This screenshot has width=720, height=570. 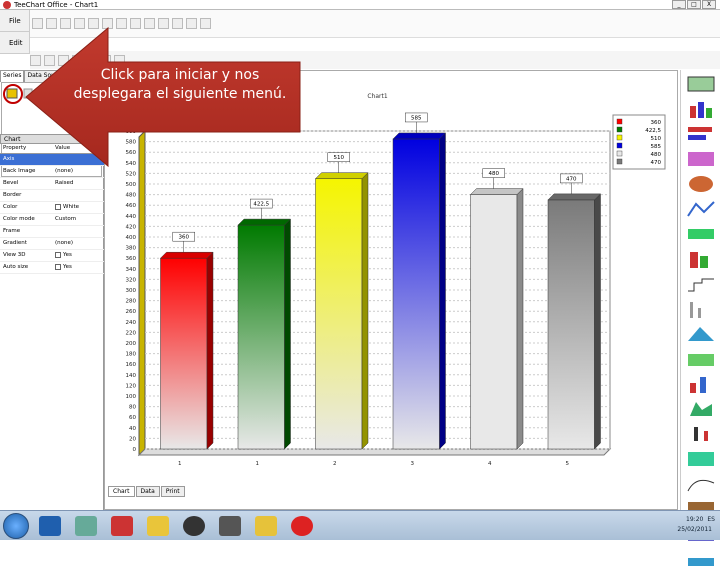 I want to click on y-tick-label: 180, so click(x=131, y=355).